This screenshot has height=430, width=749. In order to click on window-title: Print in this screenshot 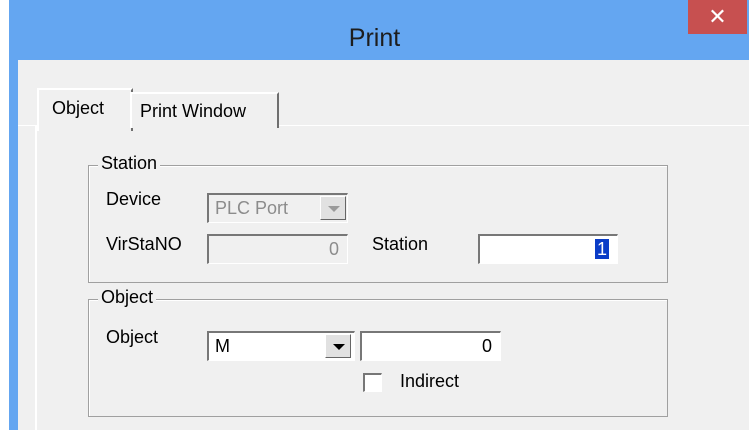, I will do `click(374, 38)`.